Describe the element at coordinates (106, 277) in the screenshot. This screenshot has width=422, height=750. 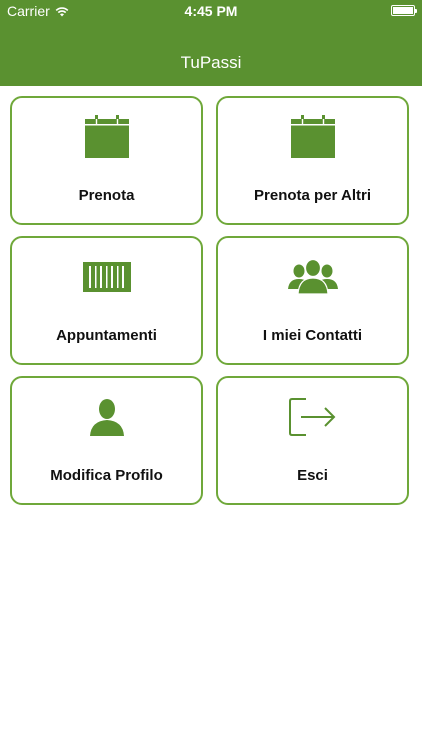
I see `barcode-icon` at that location.